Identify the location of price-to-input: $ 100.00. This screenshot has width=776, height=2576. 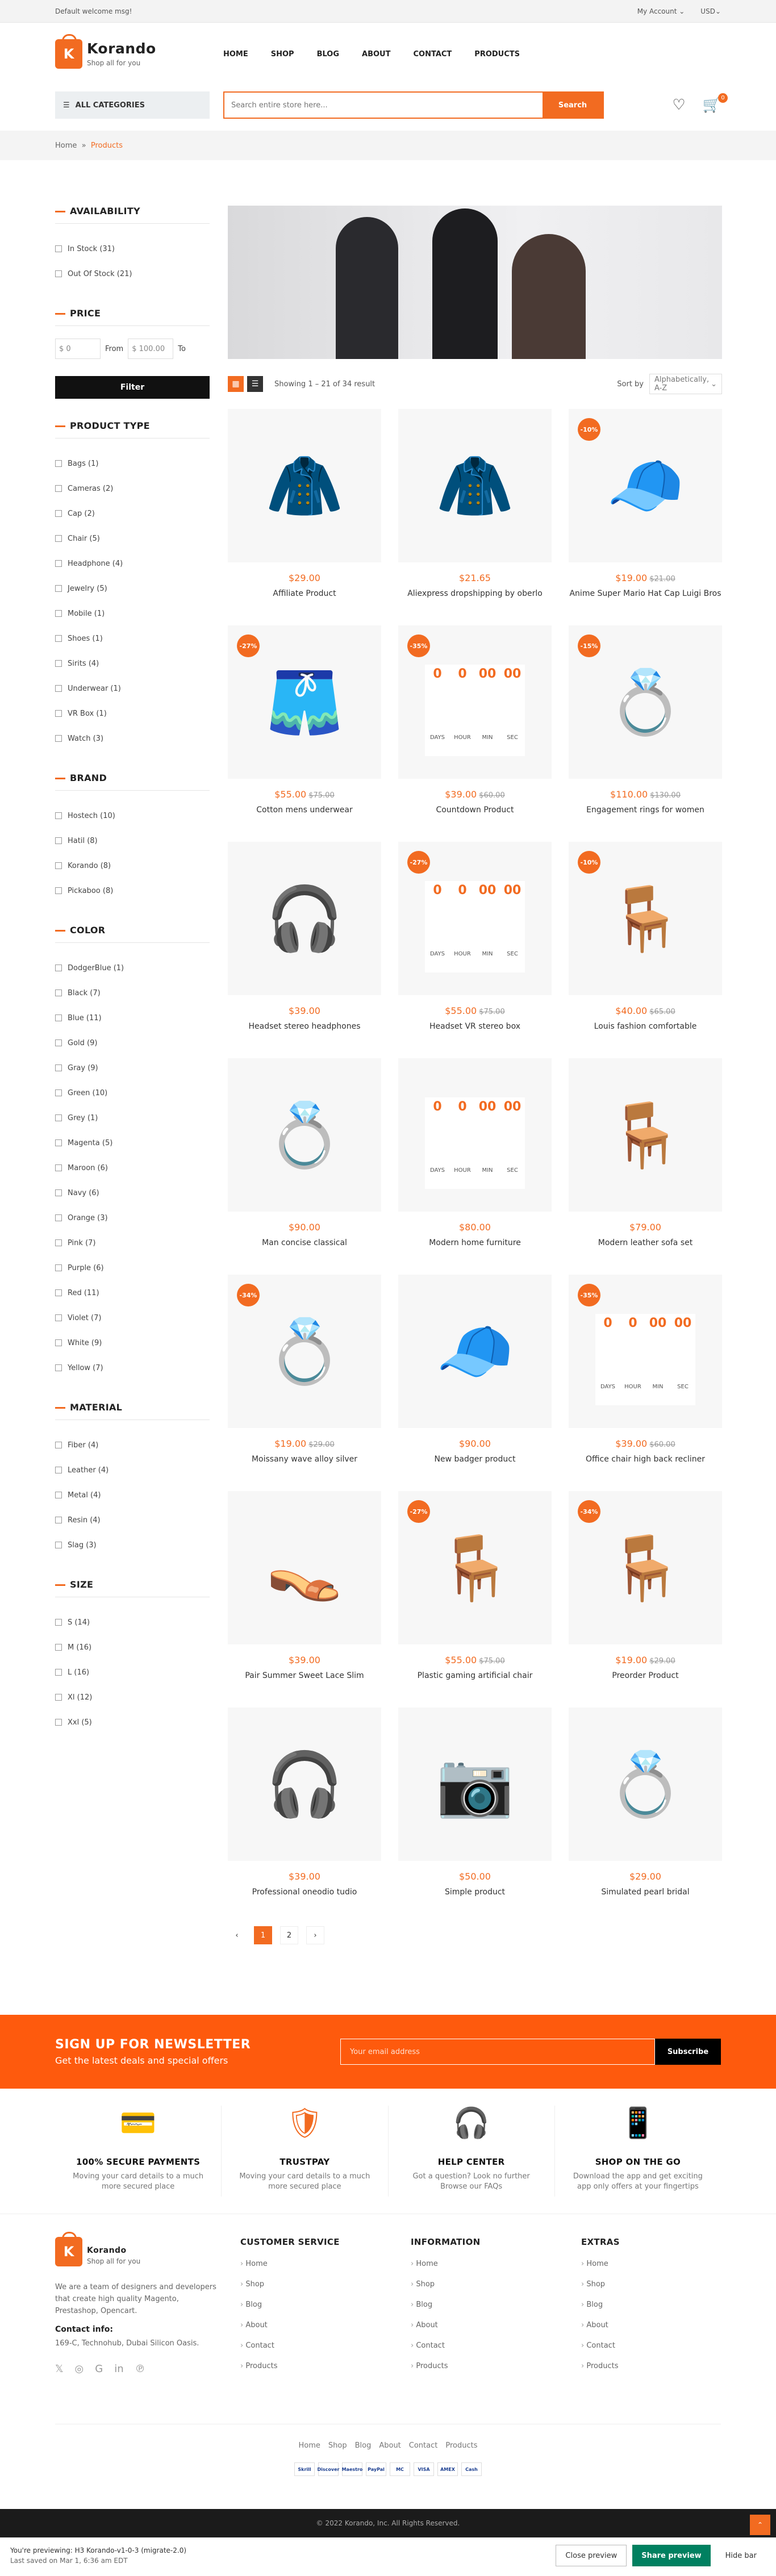
(151, 349).